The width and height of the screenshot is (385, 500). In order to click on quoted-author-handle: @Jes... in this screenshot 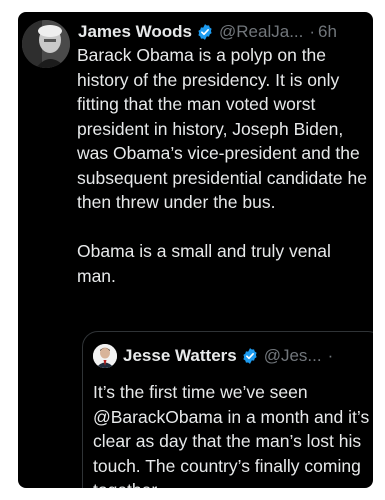, I will do `click(293, 356)`.